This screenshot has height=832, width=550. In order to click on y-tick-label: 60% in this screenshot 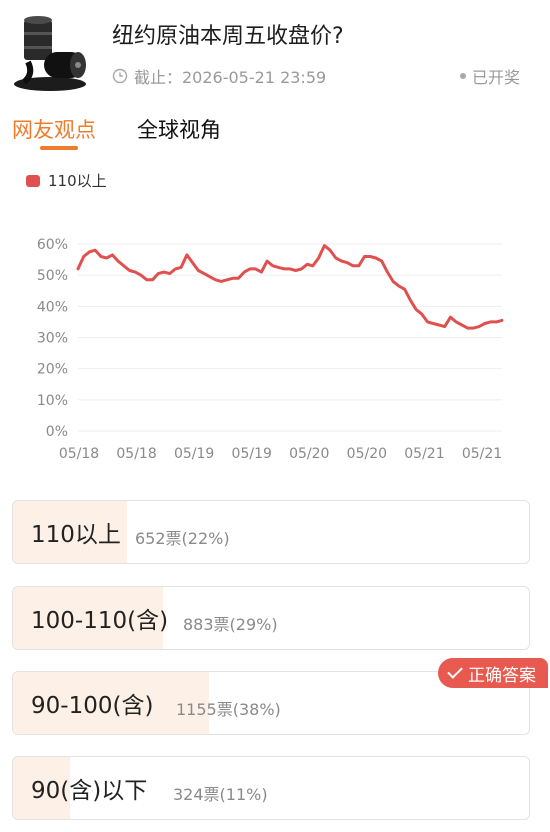, I will do `click(52, 245)`.